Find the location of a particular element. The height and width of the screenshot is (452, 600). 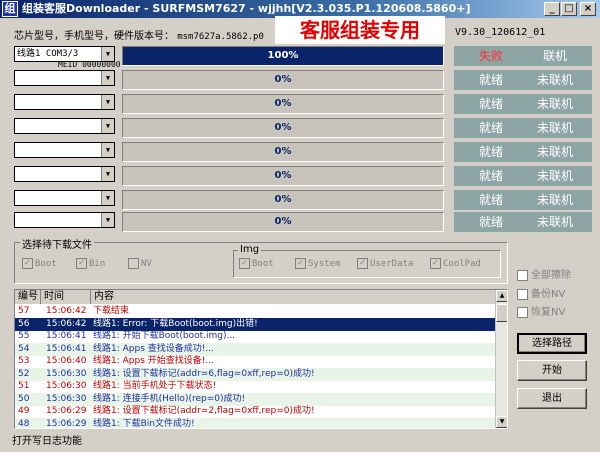

img-checkbox: ✓ Boot is located at coordinates (256, 264).